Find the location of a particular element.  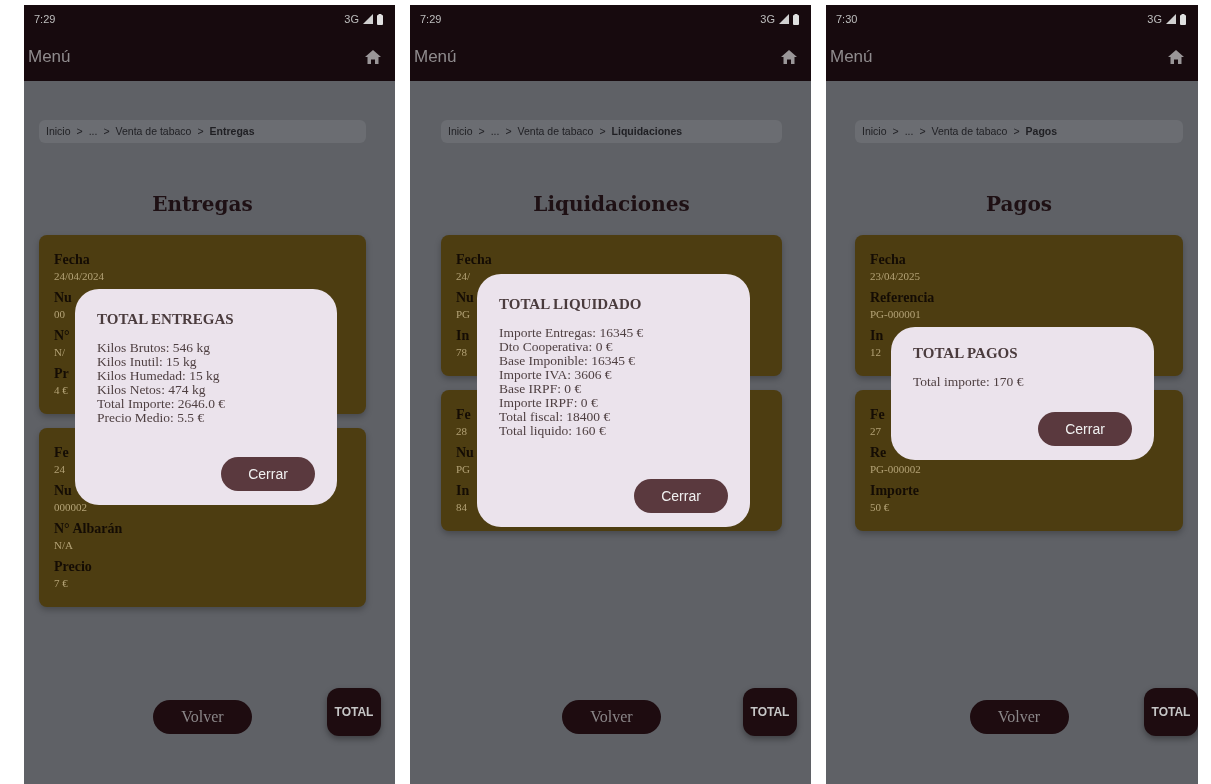

field-value: 12 is located at coordinates (875, 352).